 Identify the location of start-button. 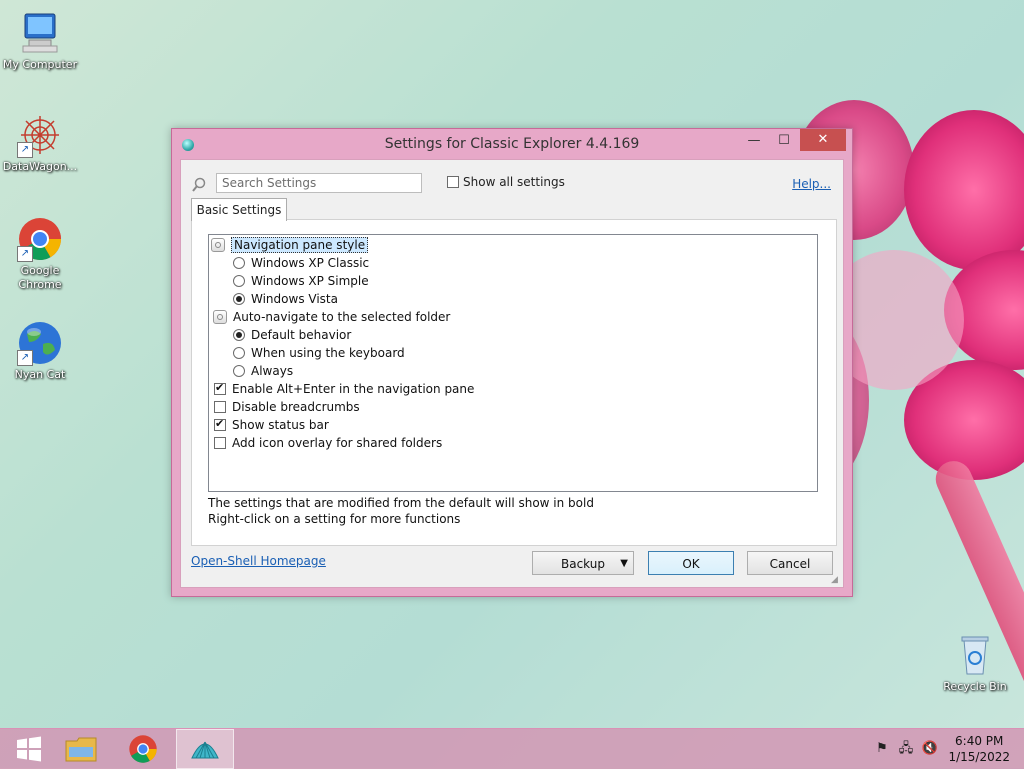
(29, 749).